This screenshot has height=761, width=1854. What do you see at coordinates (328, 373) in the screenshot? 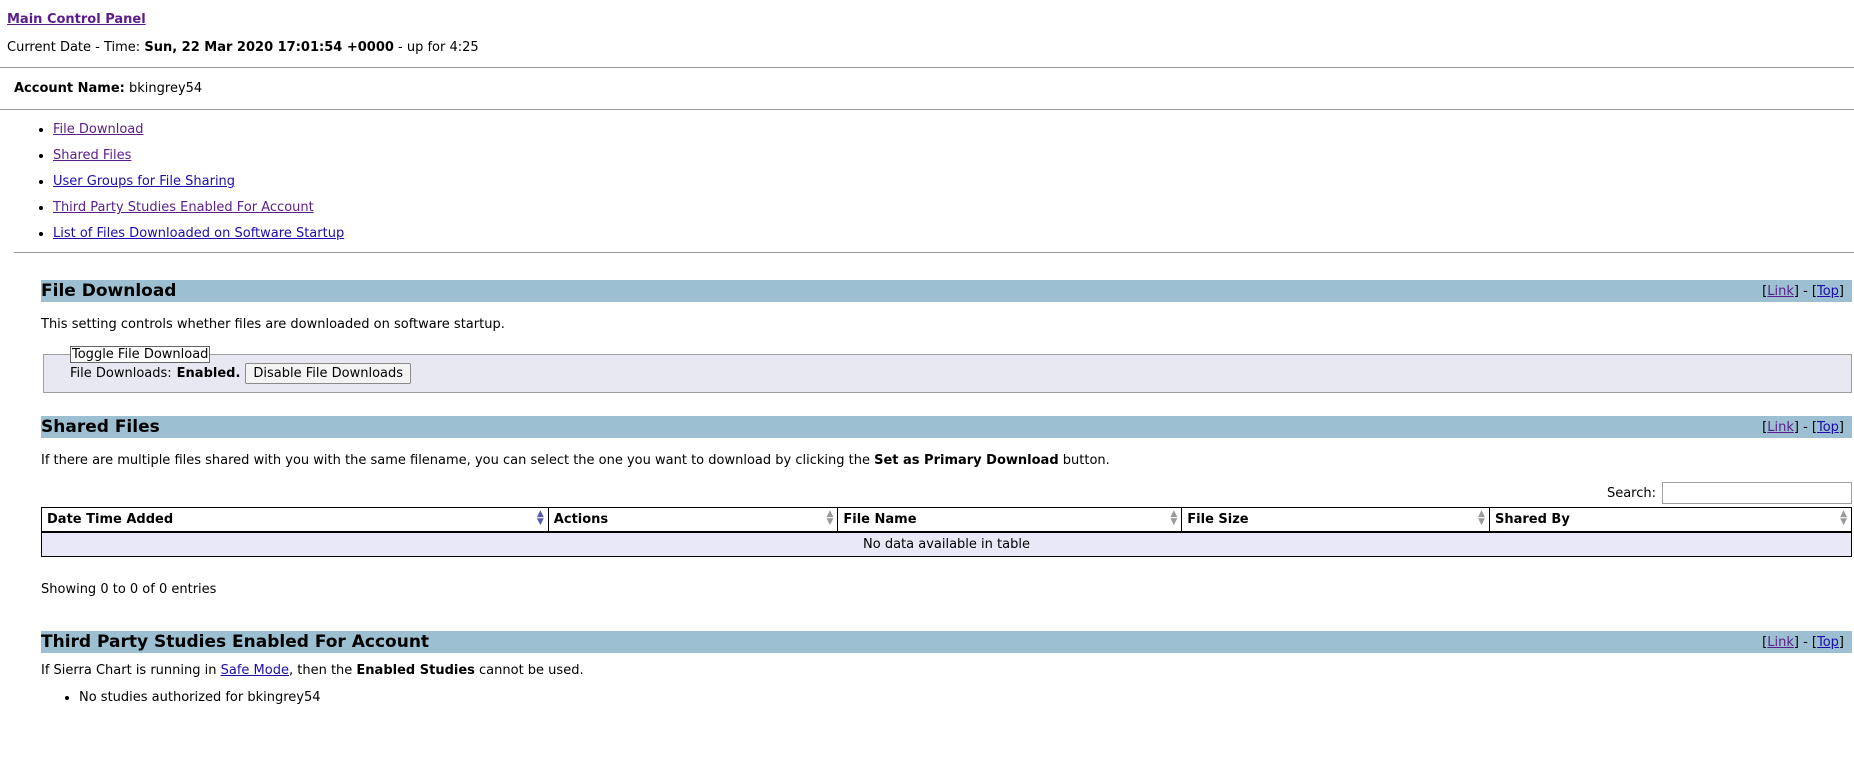
I see `disable-file-downloads-button: Disable File Downloads` at bounding box center [328, 373].